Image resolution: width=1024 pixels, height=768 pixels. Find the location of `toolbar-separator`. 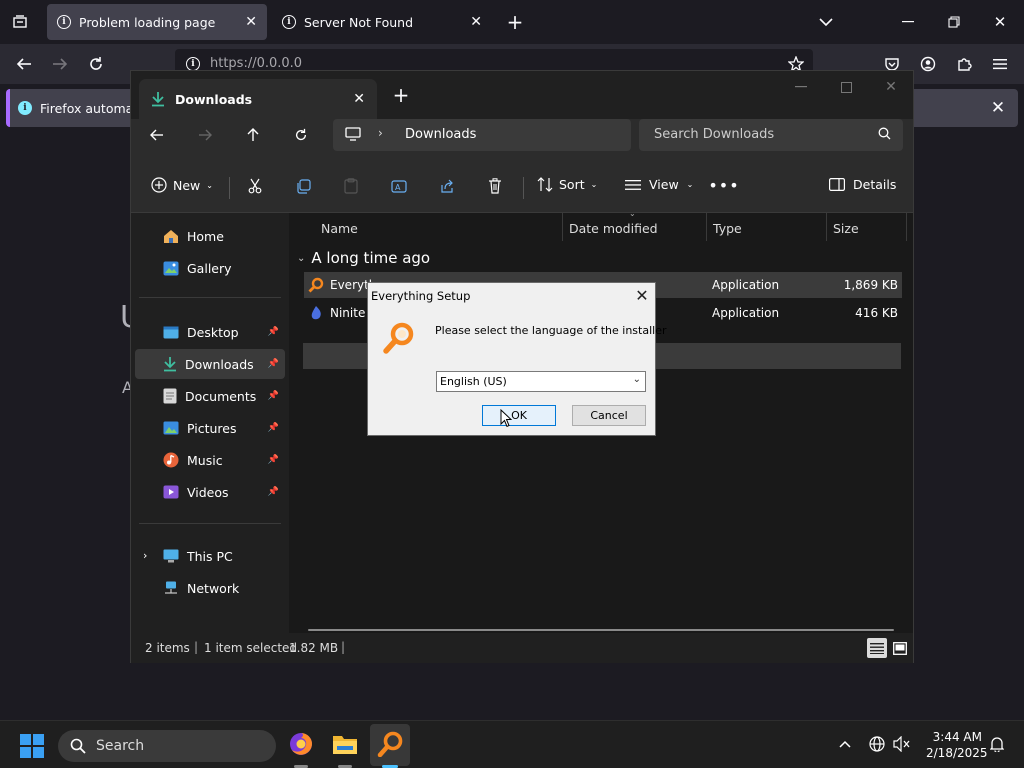

toolbar-separator is located at coordinates (523, 188).